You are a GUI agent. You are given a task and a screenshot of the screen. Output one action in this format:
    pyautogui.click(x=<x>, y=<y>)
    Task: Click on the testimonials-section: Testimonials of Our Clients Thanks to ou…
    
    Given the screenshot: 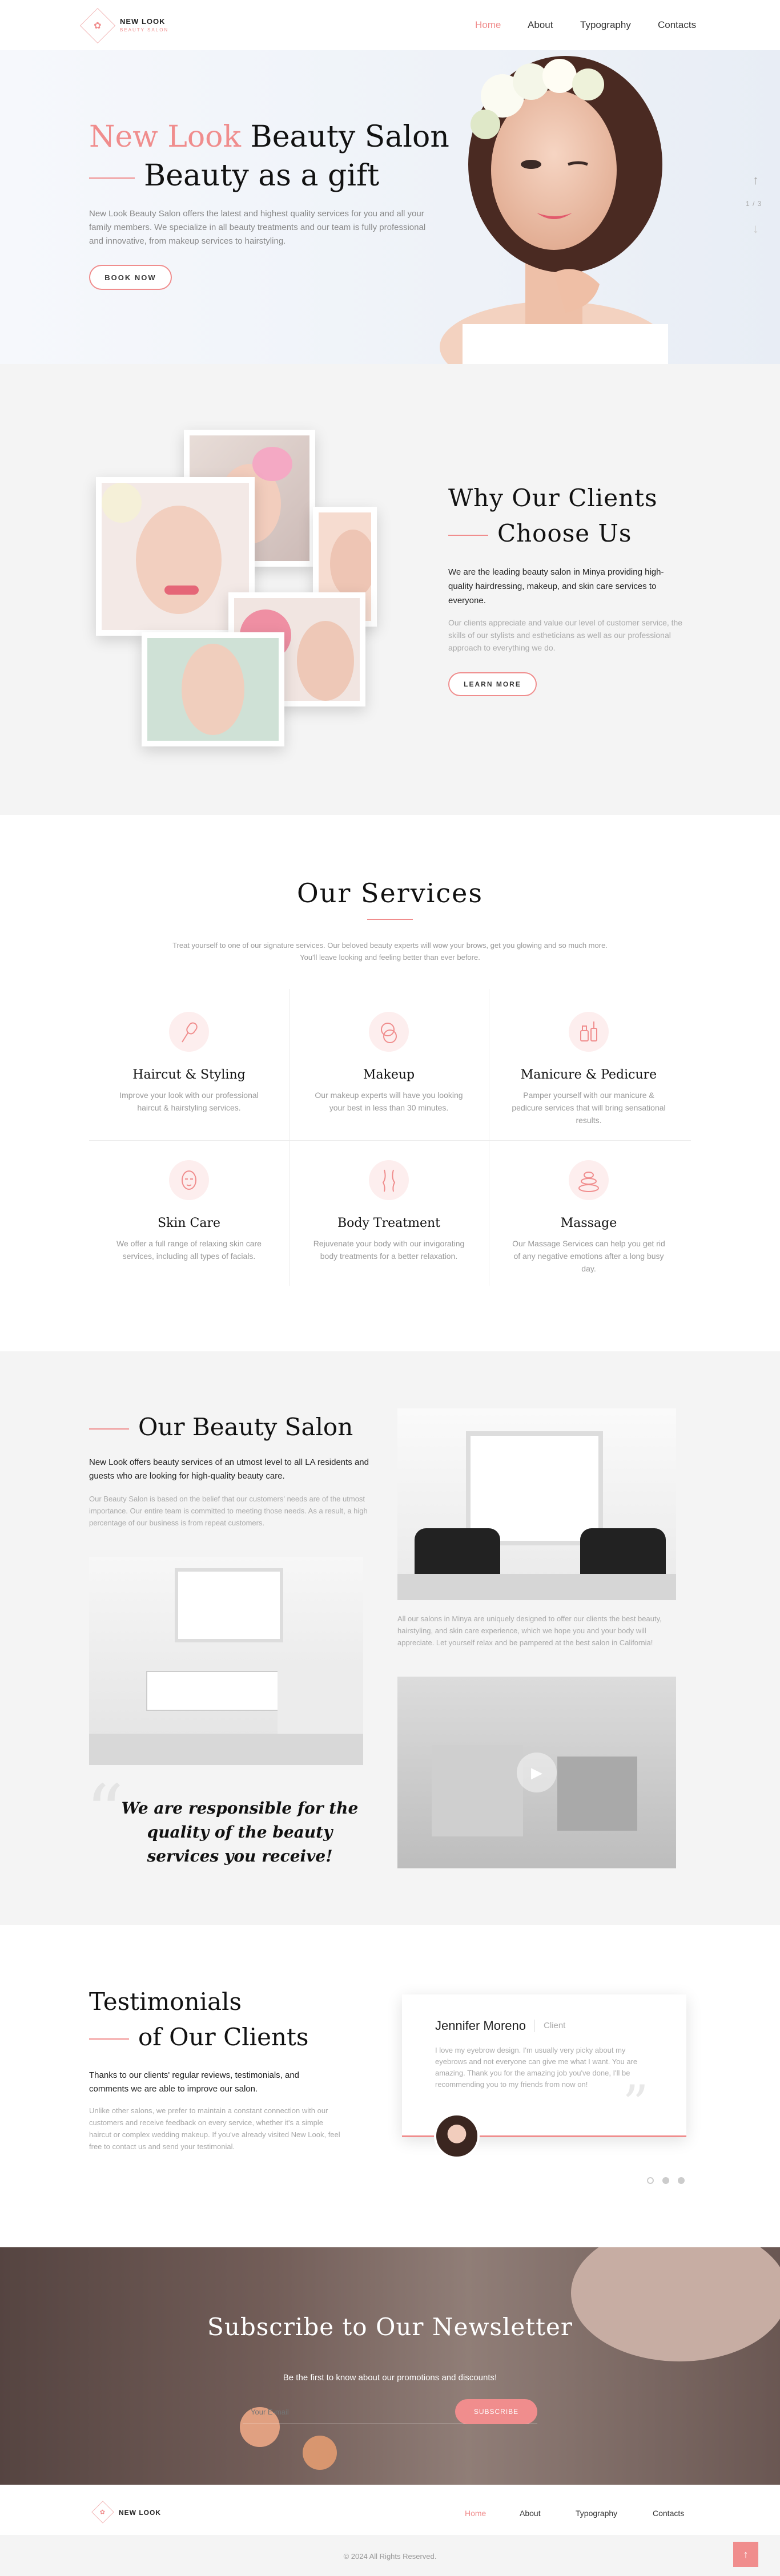 What is the action you would take?
    pyautogui.click(x=390, y=2086)
    